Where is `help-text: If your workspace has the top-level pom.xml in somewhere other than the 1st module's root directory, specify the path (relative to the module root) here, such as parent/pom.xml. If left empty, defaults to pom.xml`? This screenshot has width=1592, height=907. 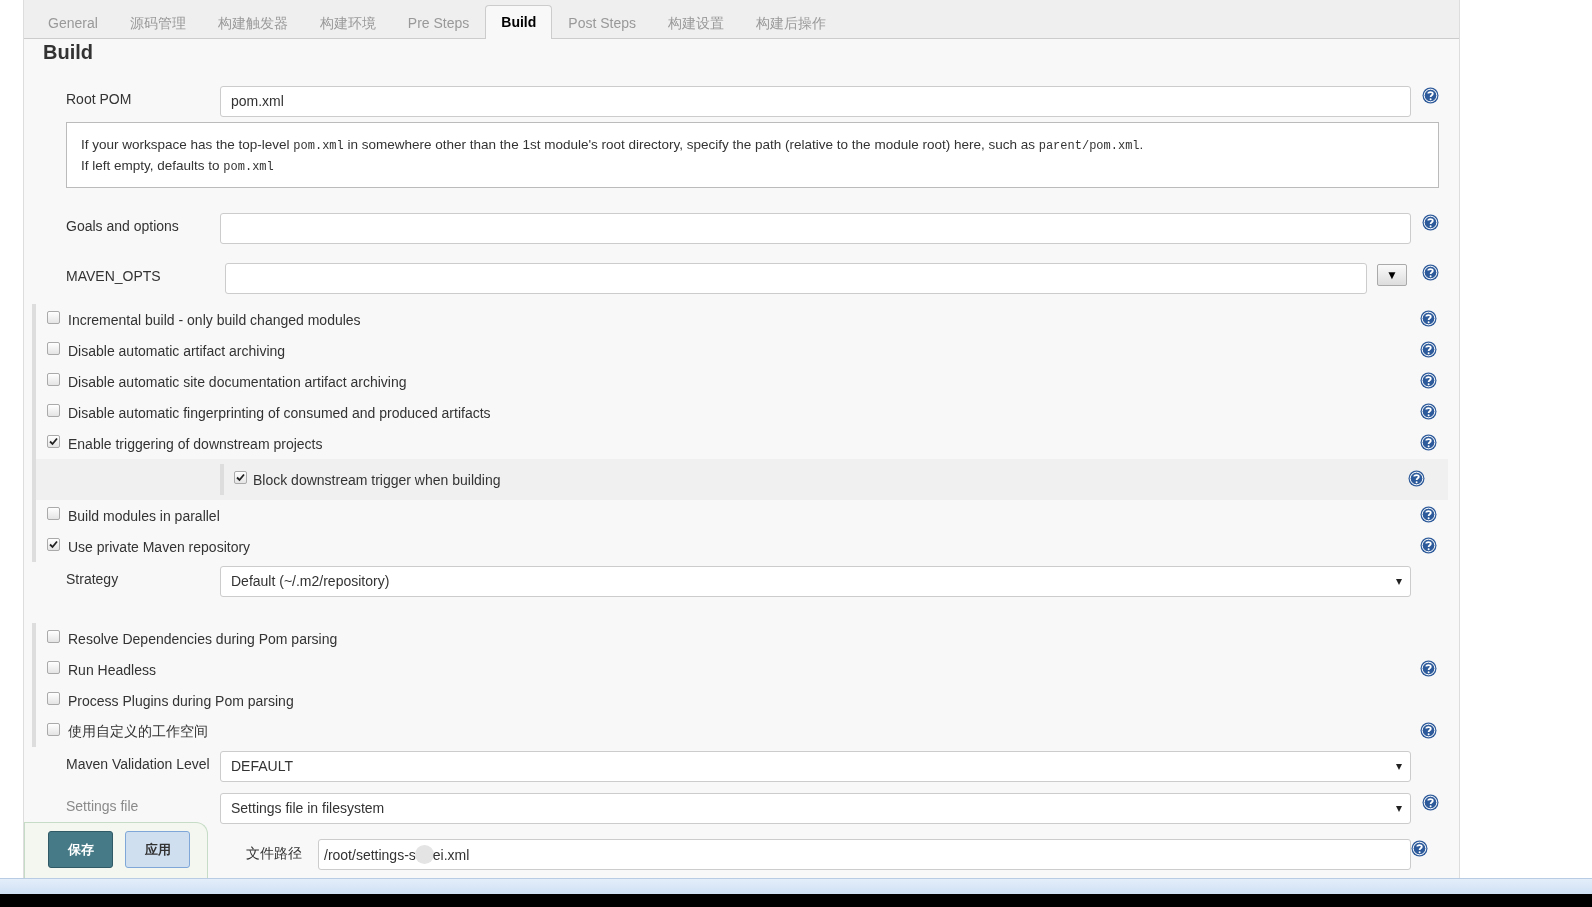
help-text: If your workspace has the top-level pom.xml in somewhere other than the 1st module's root directory, specify the path (relative to the module root) here, such as parent/pom.xml. If left empty, defaults to pom.xml is located at coordinates (752, 155).